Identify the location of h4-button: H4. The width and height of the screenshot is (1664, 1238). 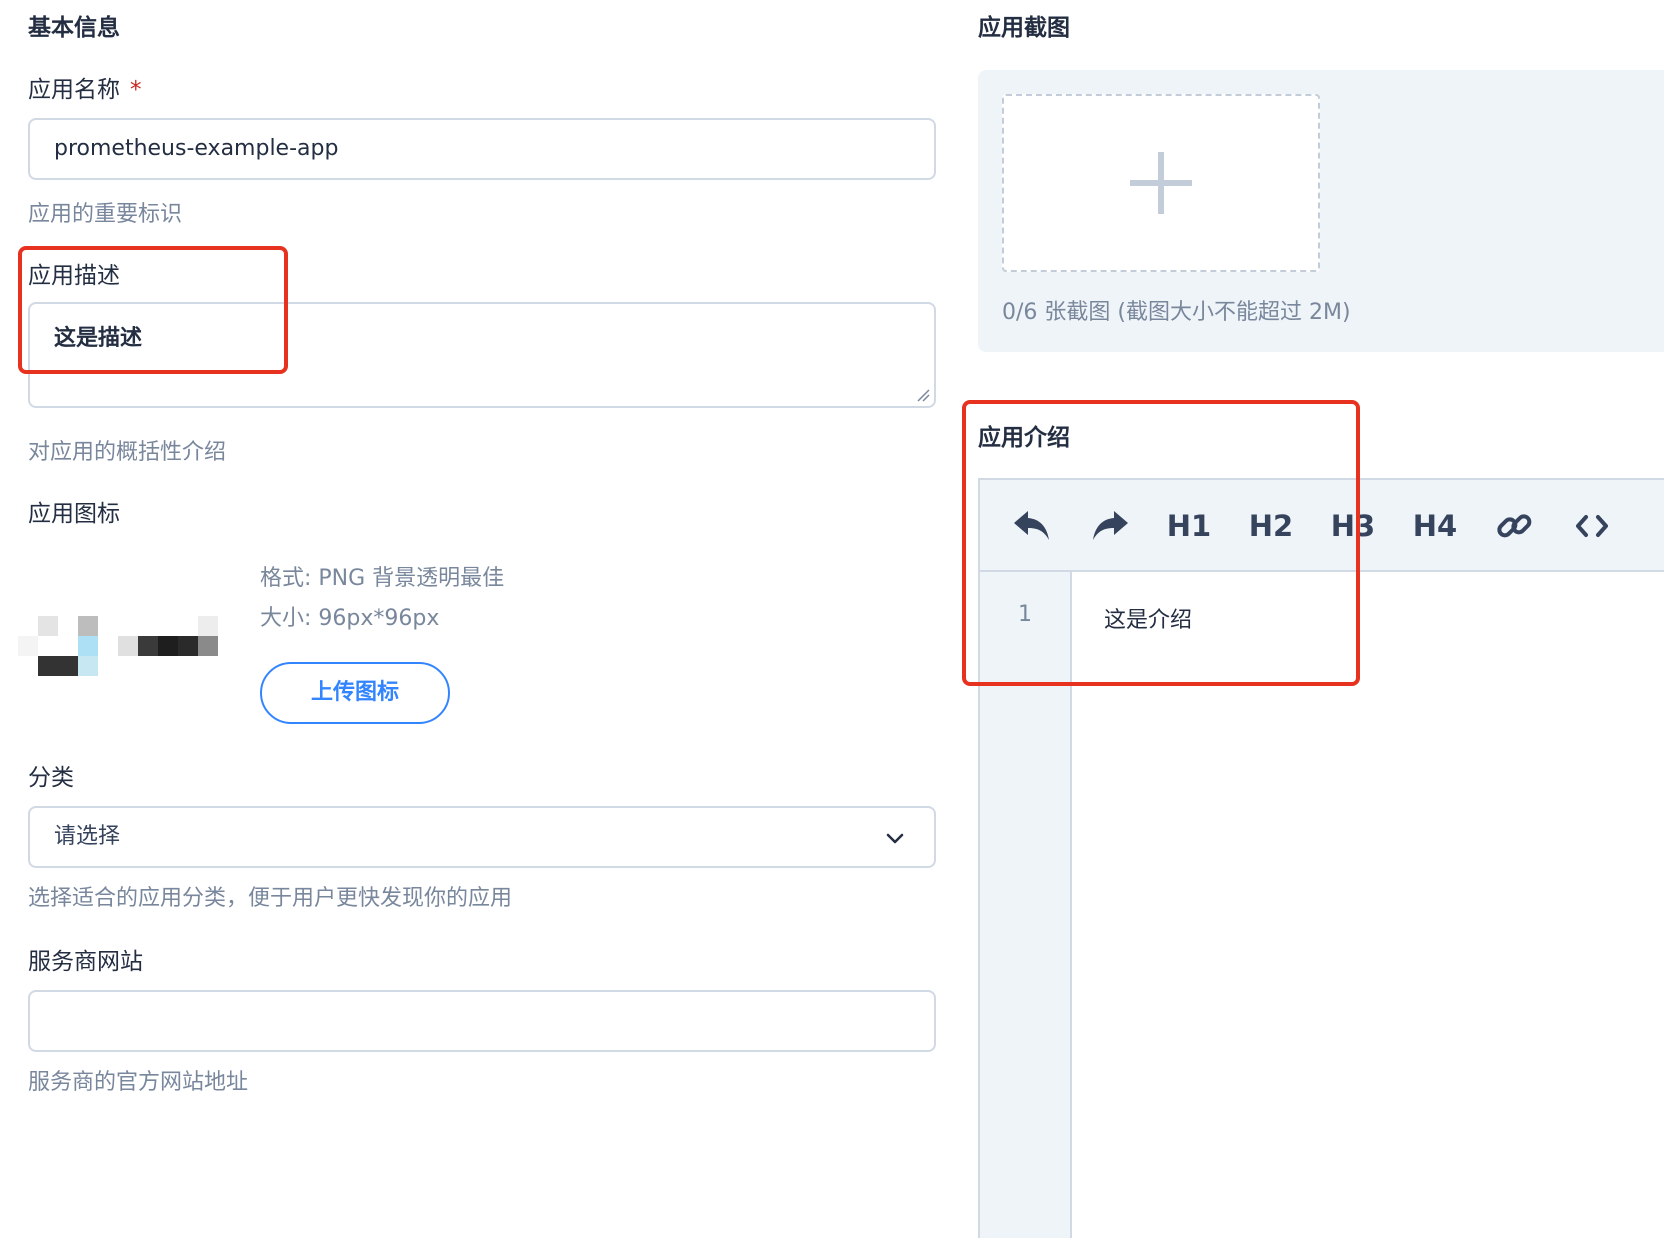
(1435, 526).